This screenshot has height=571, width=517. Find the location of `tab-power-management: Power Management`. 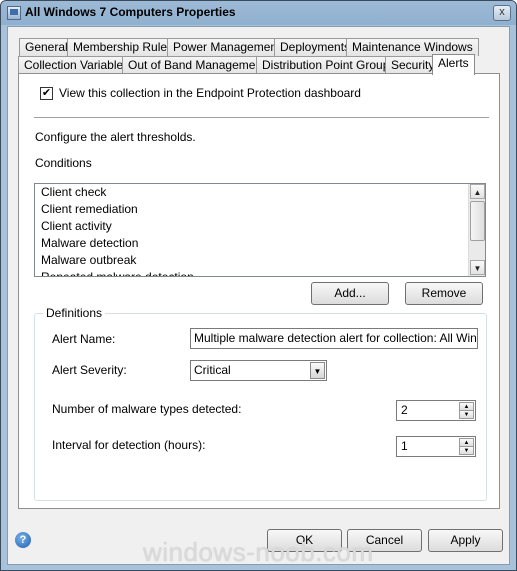

tab-power-management: Power Management is located at coordinates (227, 47).